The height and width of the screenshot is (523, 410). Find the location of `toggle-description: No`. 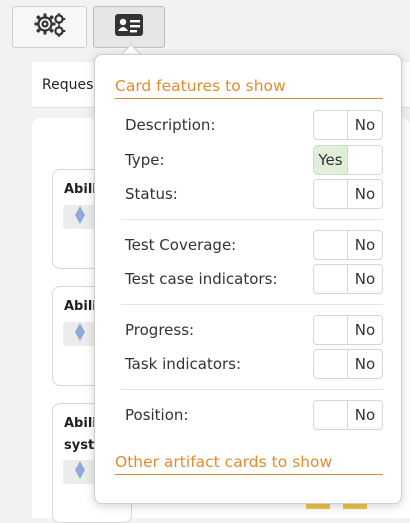

toggle-description: No is located at coordinates (348, 125).